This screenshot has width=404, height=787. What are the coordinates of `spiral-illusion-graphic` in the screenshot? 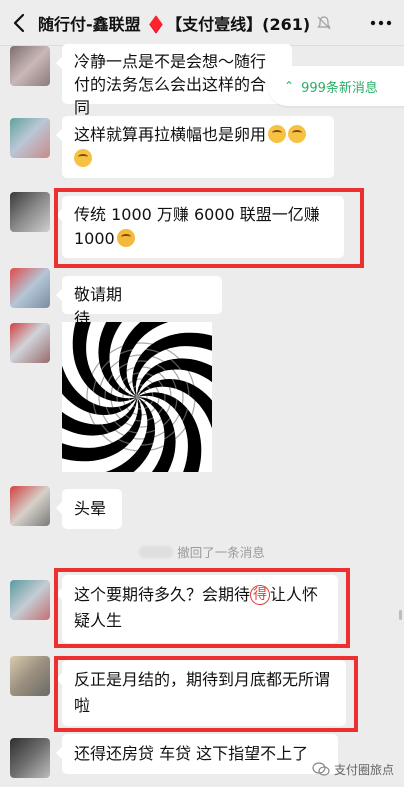 It's located at (137, 397).